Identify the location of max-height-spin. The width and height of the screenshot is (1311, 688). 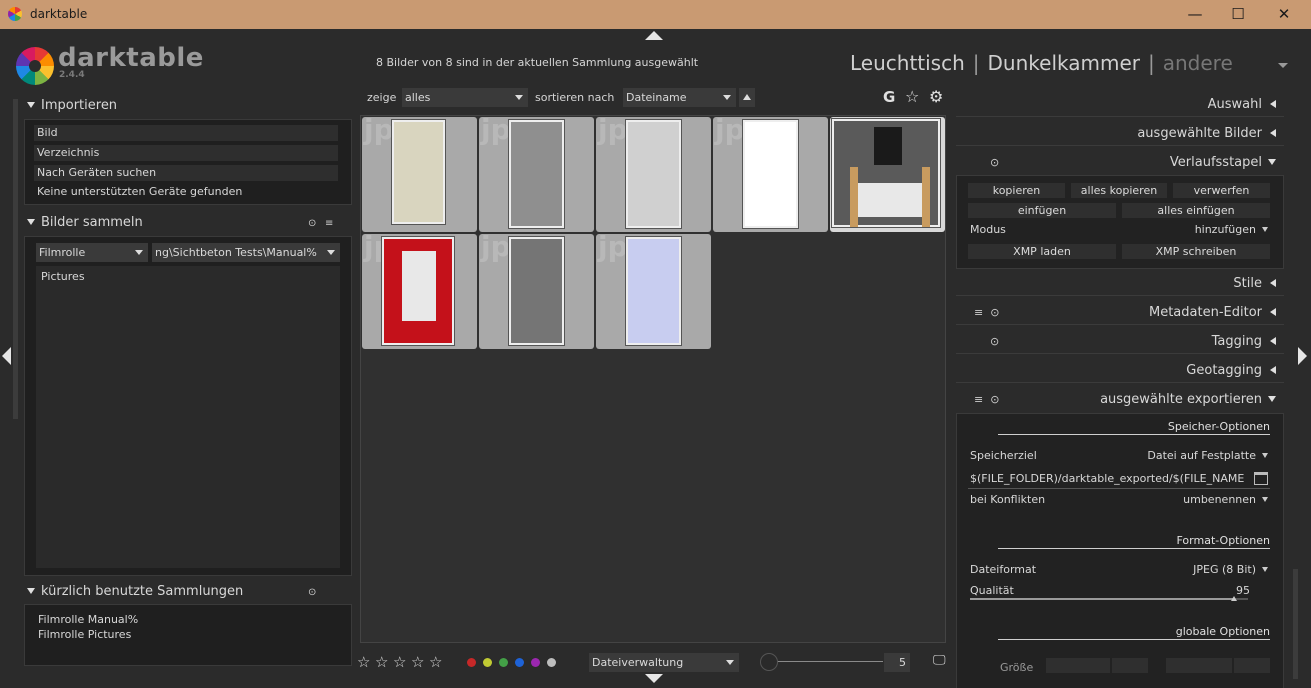
(1252, 665).